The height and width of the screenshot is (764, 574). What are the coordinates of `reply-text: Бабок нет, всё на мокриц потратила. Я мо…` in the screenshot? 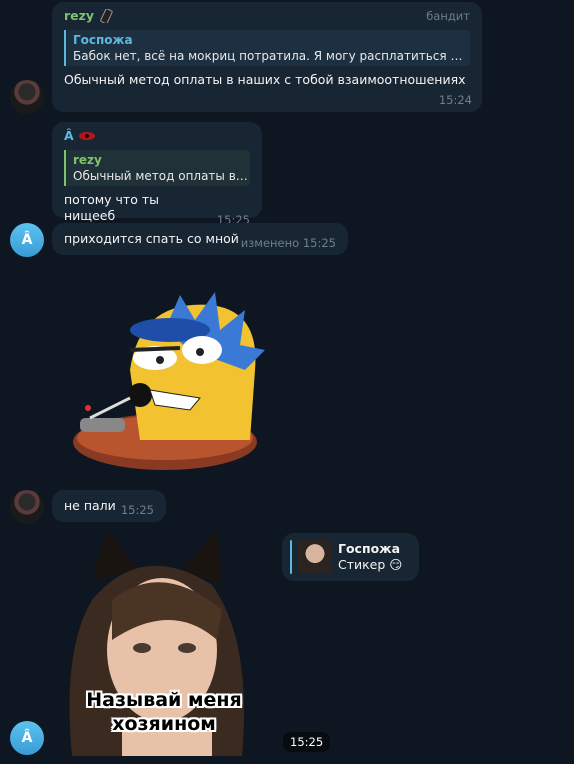 It's located at (271, 56).